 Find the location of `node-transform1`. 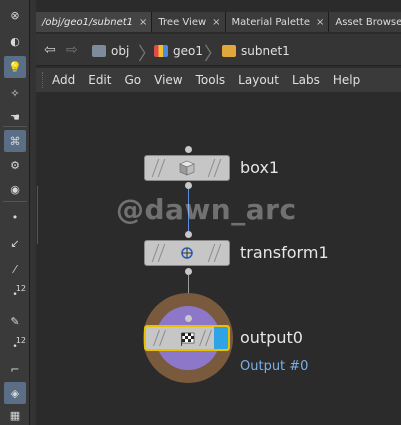

node-transform1 is located at coordinates (187, 253).